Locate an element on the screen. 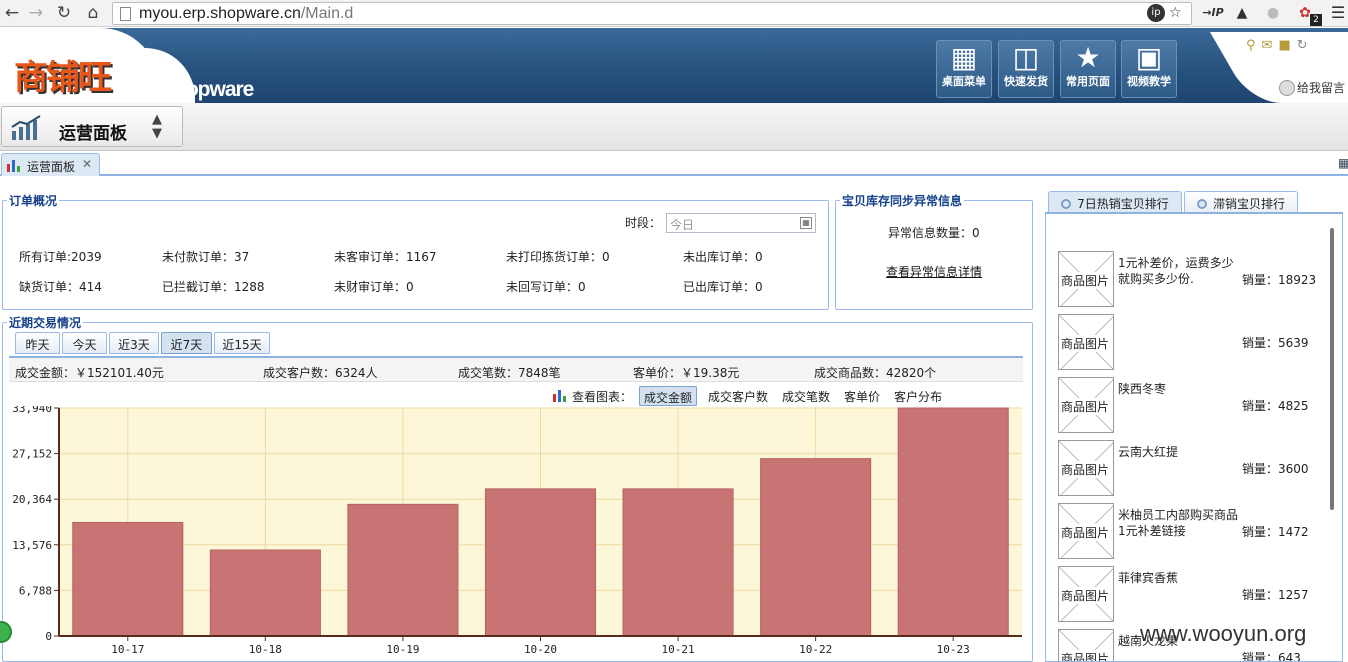 The width and height of the screenshot is (1348, 662). back-arrow-icon: ← is located at coordinates (12, 13).